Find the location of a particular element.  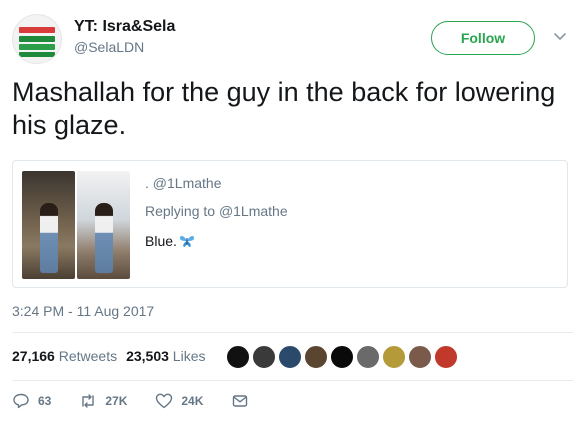

user-info: YT: Isra&Sela @SelaLDN is located at coordinates (124, 36).